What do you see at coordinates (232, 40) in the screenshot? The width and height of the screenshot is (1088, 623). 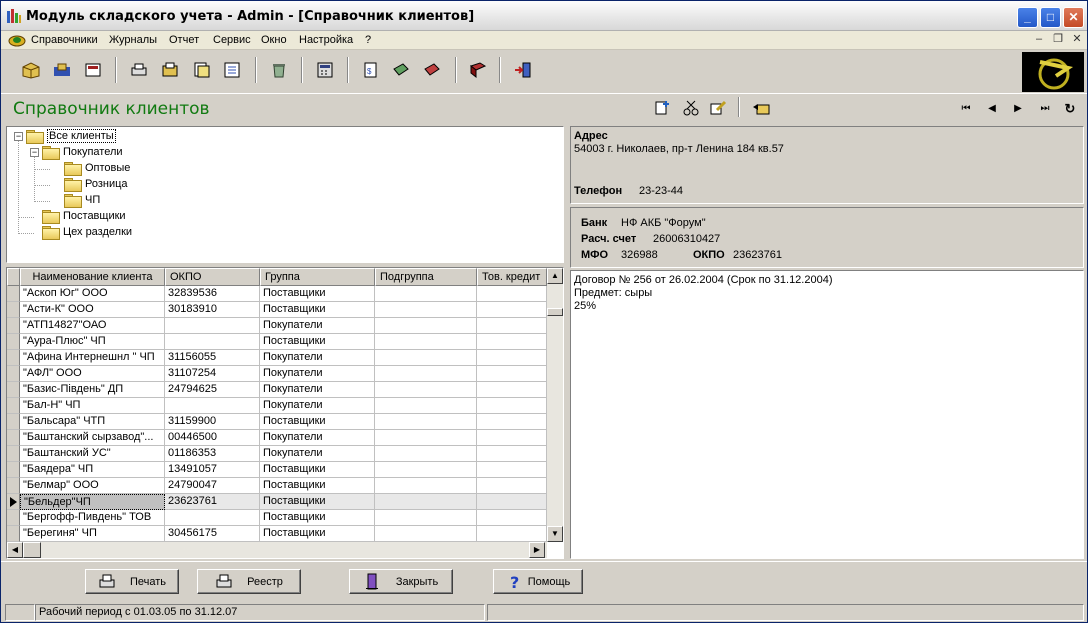 I see `menu-service: Сервис` at bounding box center [232, 40].